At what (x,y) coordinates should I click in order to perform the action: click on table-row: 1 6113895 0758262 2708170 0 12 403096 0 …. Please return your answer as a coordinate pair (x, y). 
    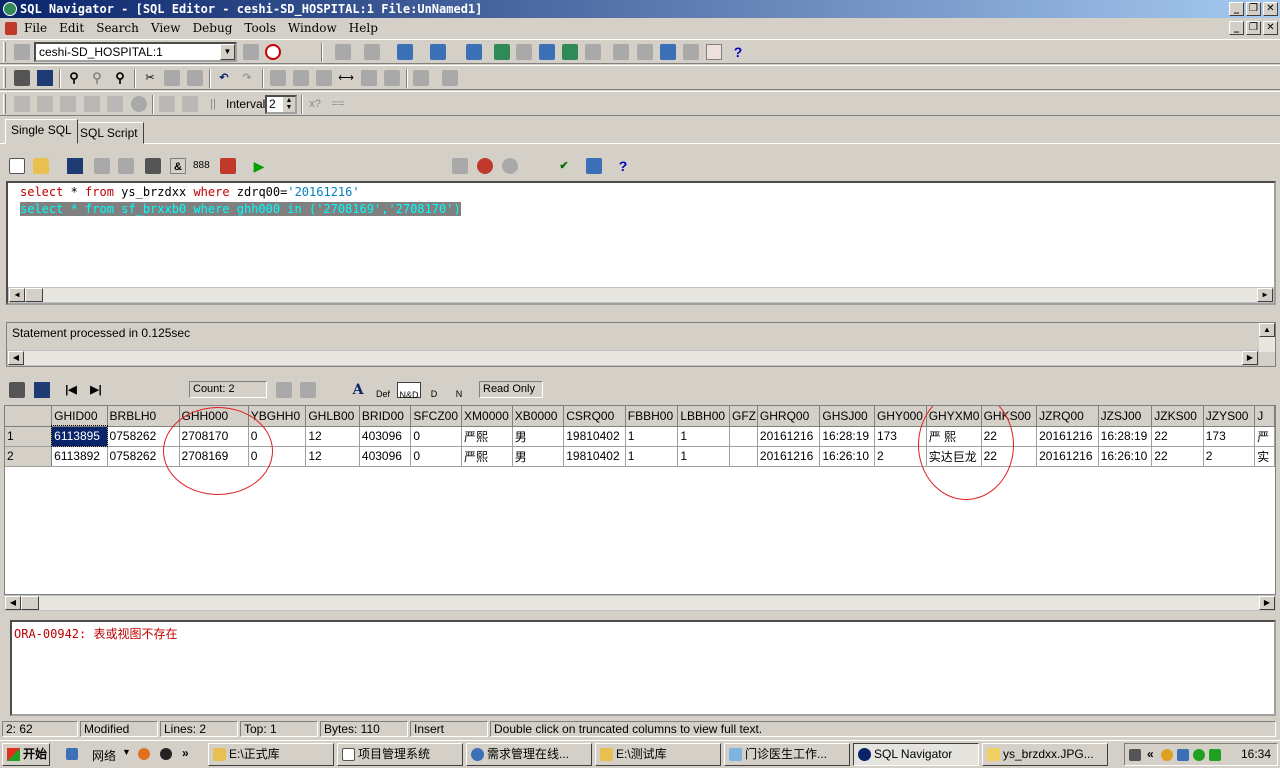
    Looking at the image, I should click on (640, 436).